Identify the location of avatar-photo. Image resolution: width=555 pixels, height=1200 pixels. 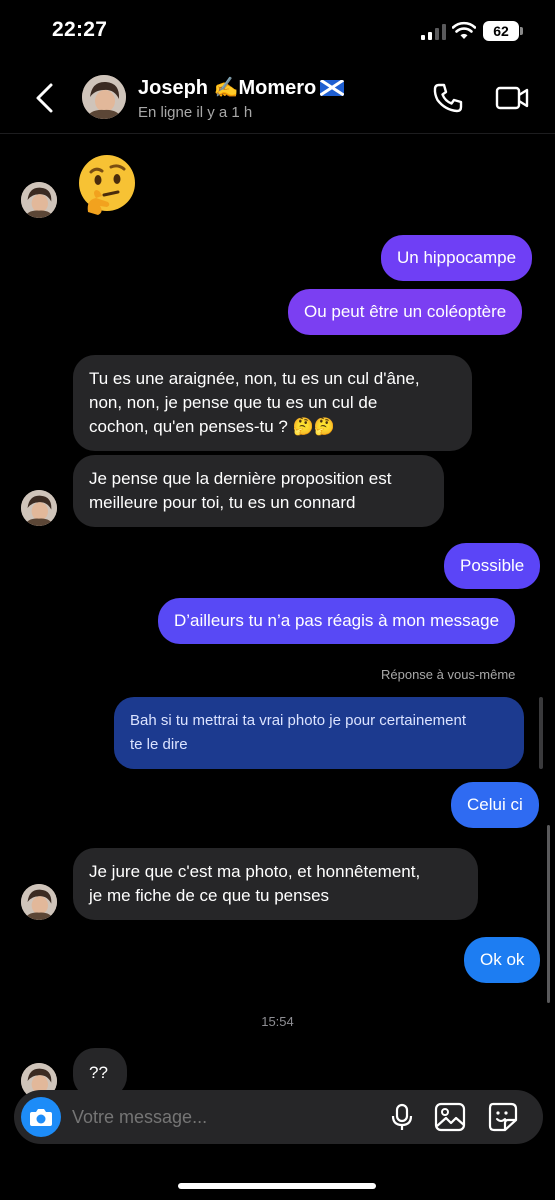
(104, 97).